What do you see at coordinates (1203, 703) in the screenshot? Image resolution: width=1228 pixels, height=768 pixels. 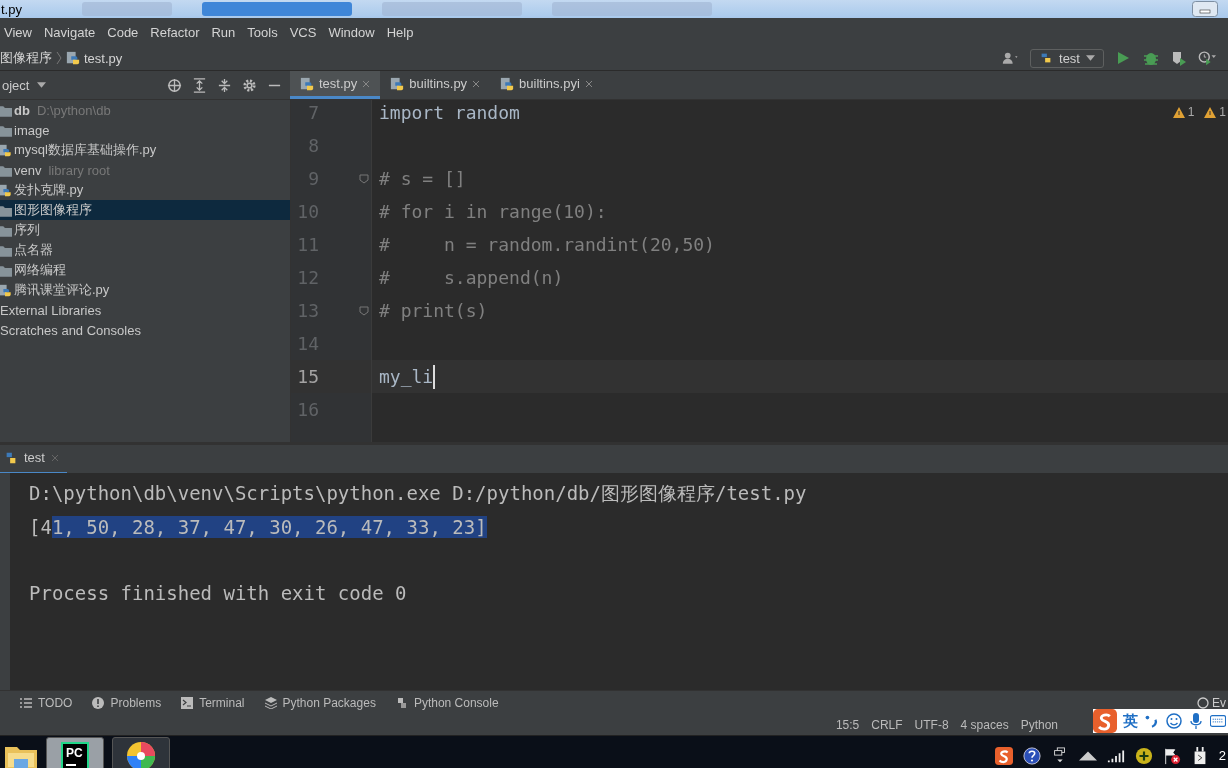 I see `speech-bubble-icon` at bounding box center [1203, 703].